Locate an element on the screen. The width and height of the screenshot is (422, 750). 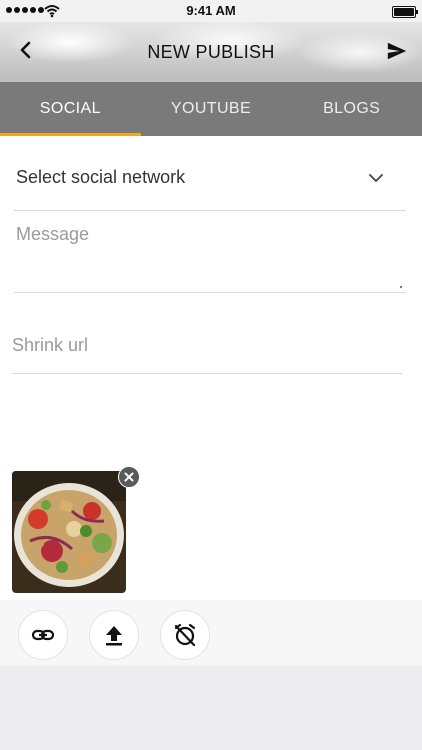
status-bar: 9:41 AM is located at coordinates (211, 11).